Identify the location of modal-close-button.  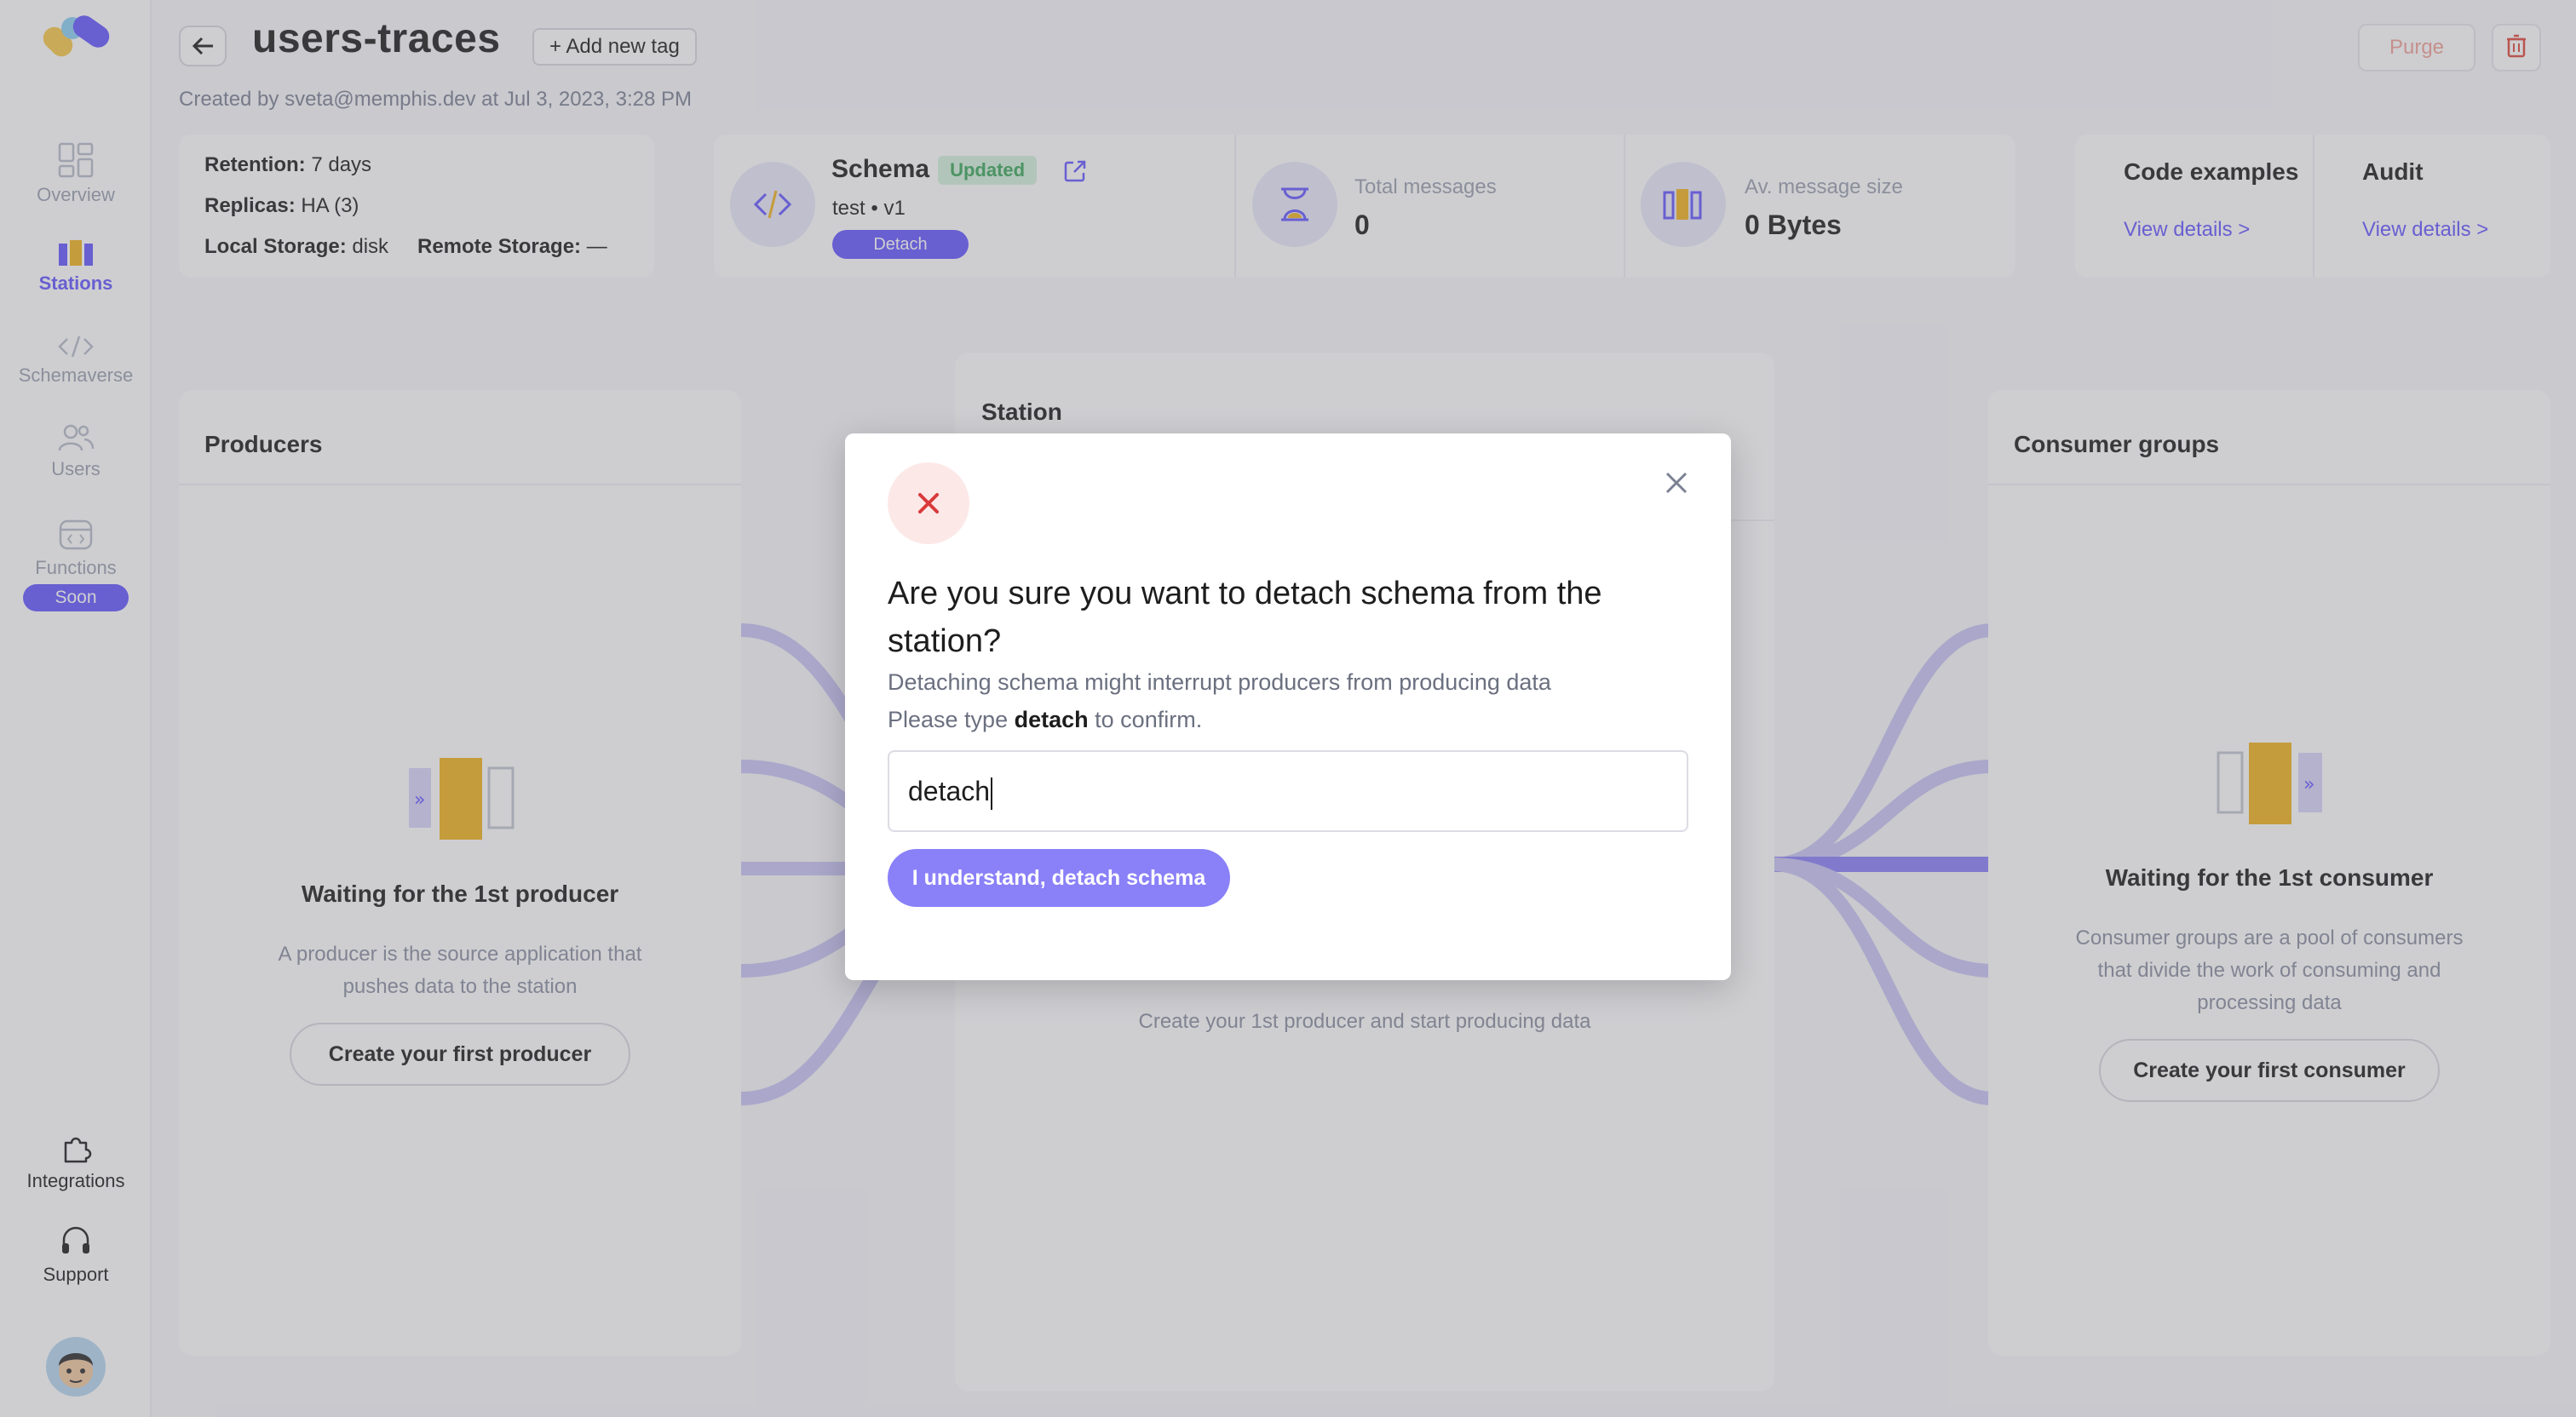
(1676, 483).